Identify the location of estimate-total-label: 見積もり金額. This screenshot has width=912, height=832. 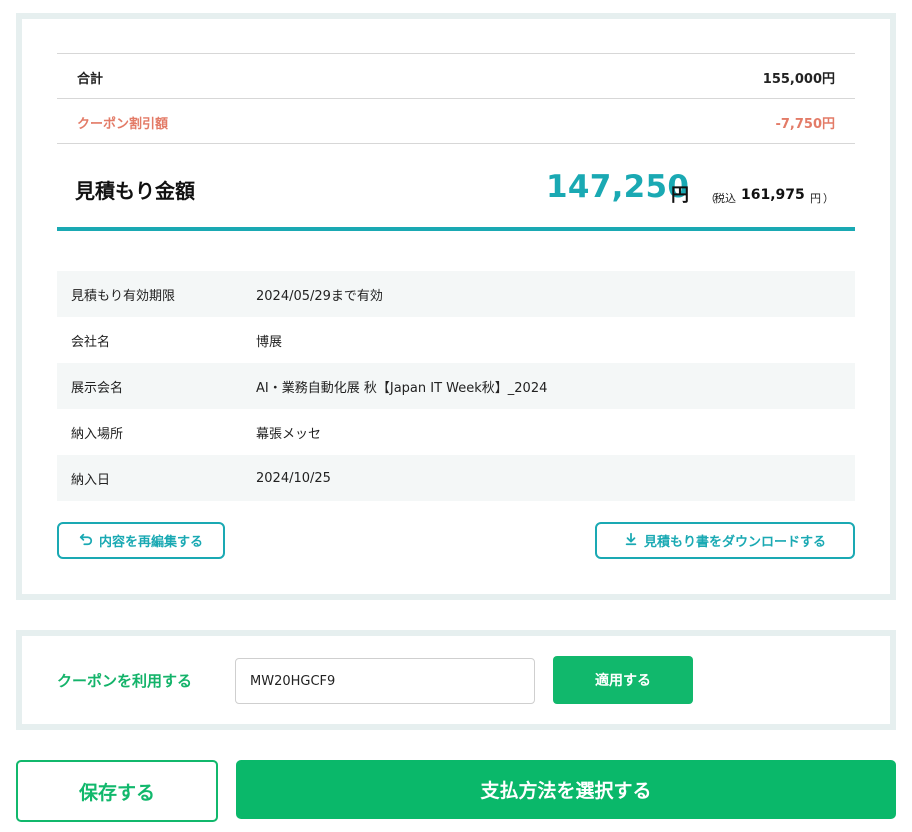
(135, 191).